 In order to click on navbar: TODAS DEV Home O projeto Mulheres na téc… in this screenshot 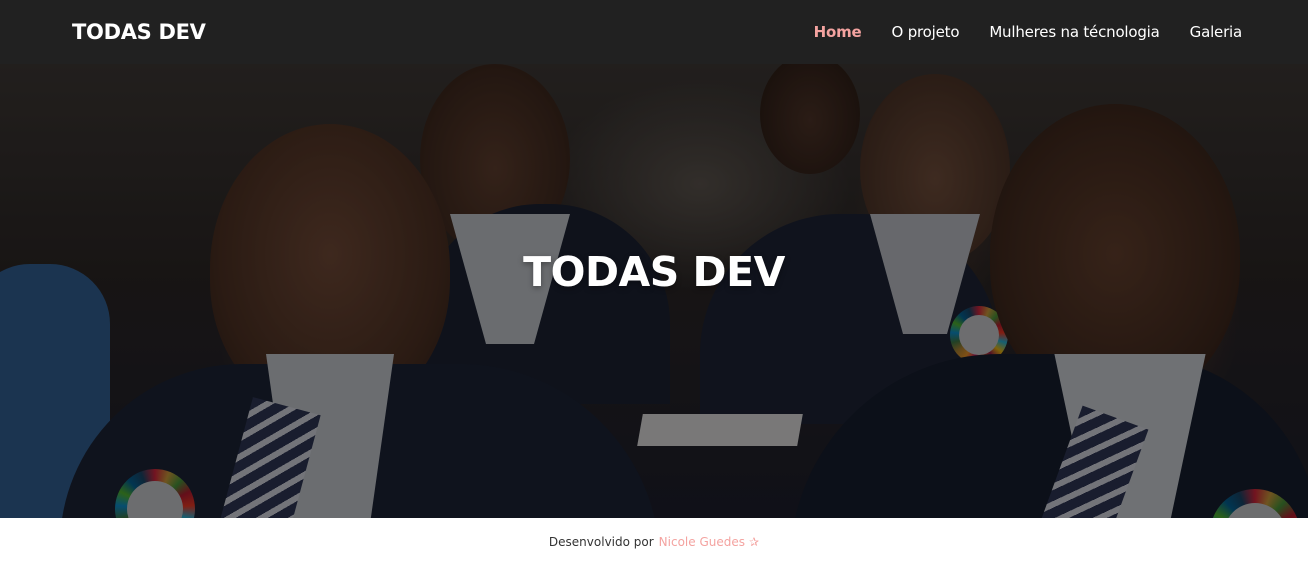, I will do `click(654, 32)`.